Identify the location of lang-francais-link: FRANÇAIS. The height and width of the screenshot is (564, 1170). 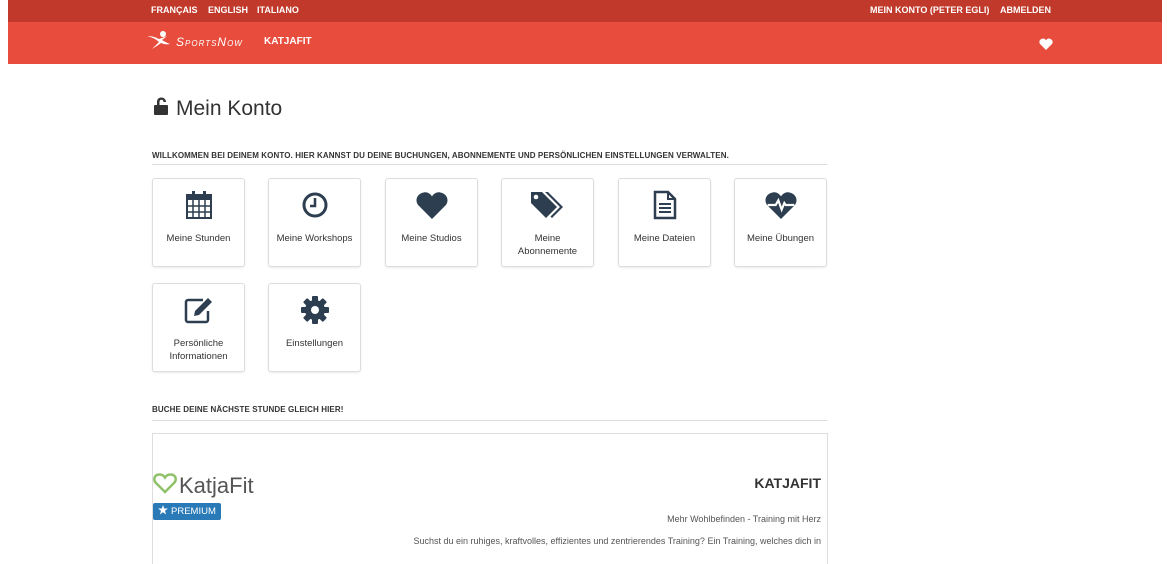
(174, 10).